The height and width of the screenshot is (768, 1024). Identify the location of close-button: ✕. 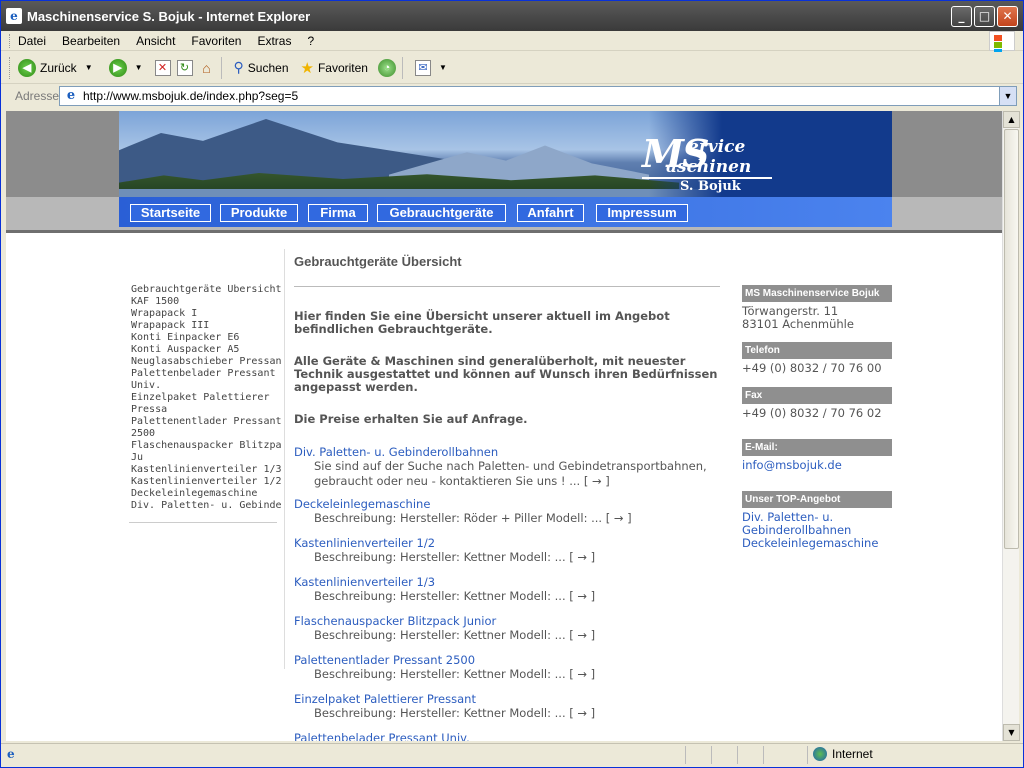
(1007, 16).